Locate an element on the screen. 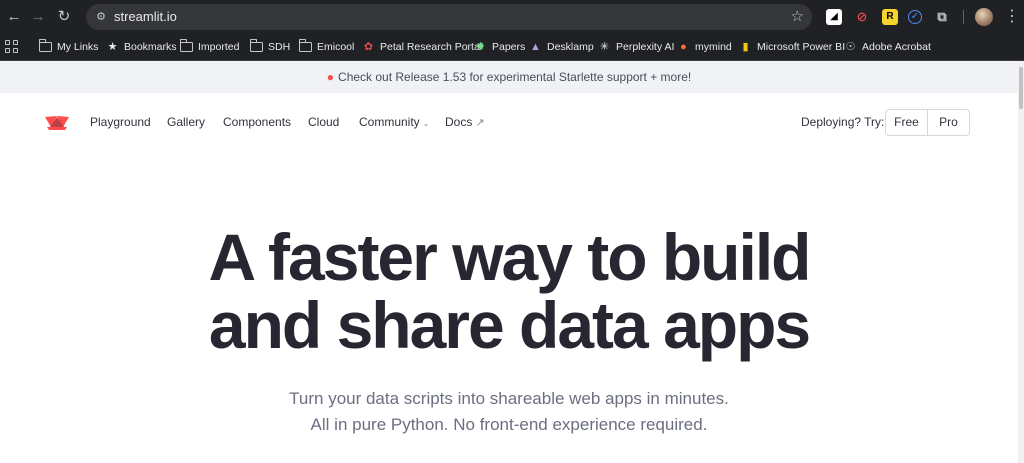 The width and height of the screenshot is (1024, 463). nav-gallery: Gallery is located at coordinates (186, 122).